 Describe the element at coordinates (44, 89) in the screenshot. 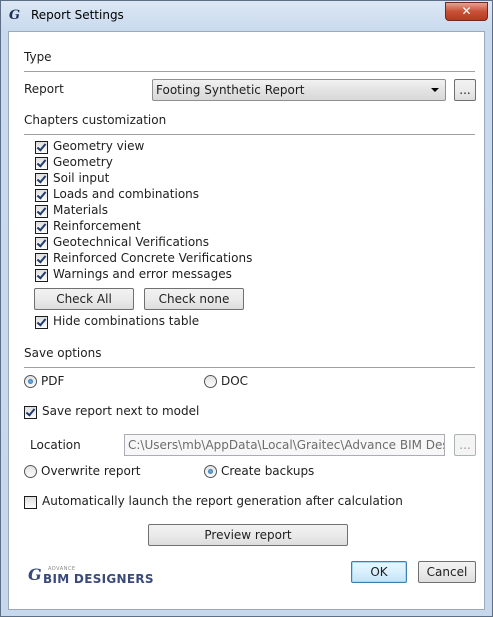

I see `report-label: Report` at that location.